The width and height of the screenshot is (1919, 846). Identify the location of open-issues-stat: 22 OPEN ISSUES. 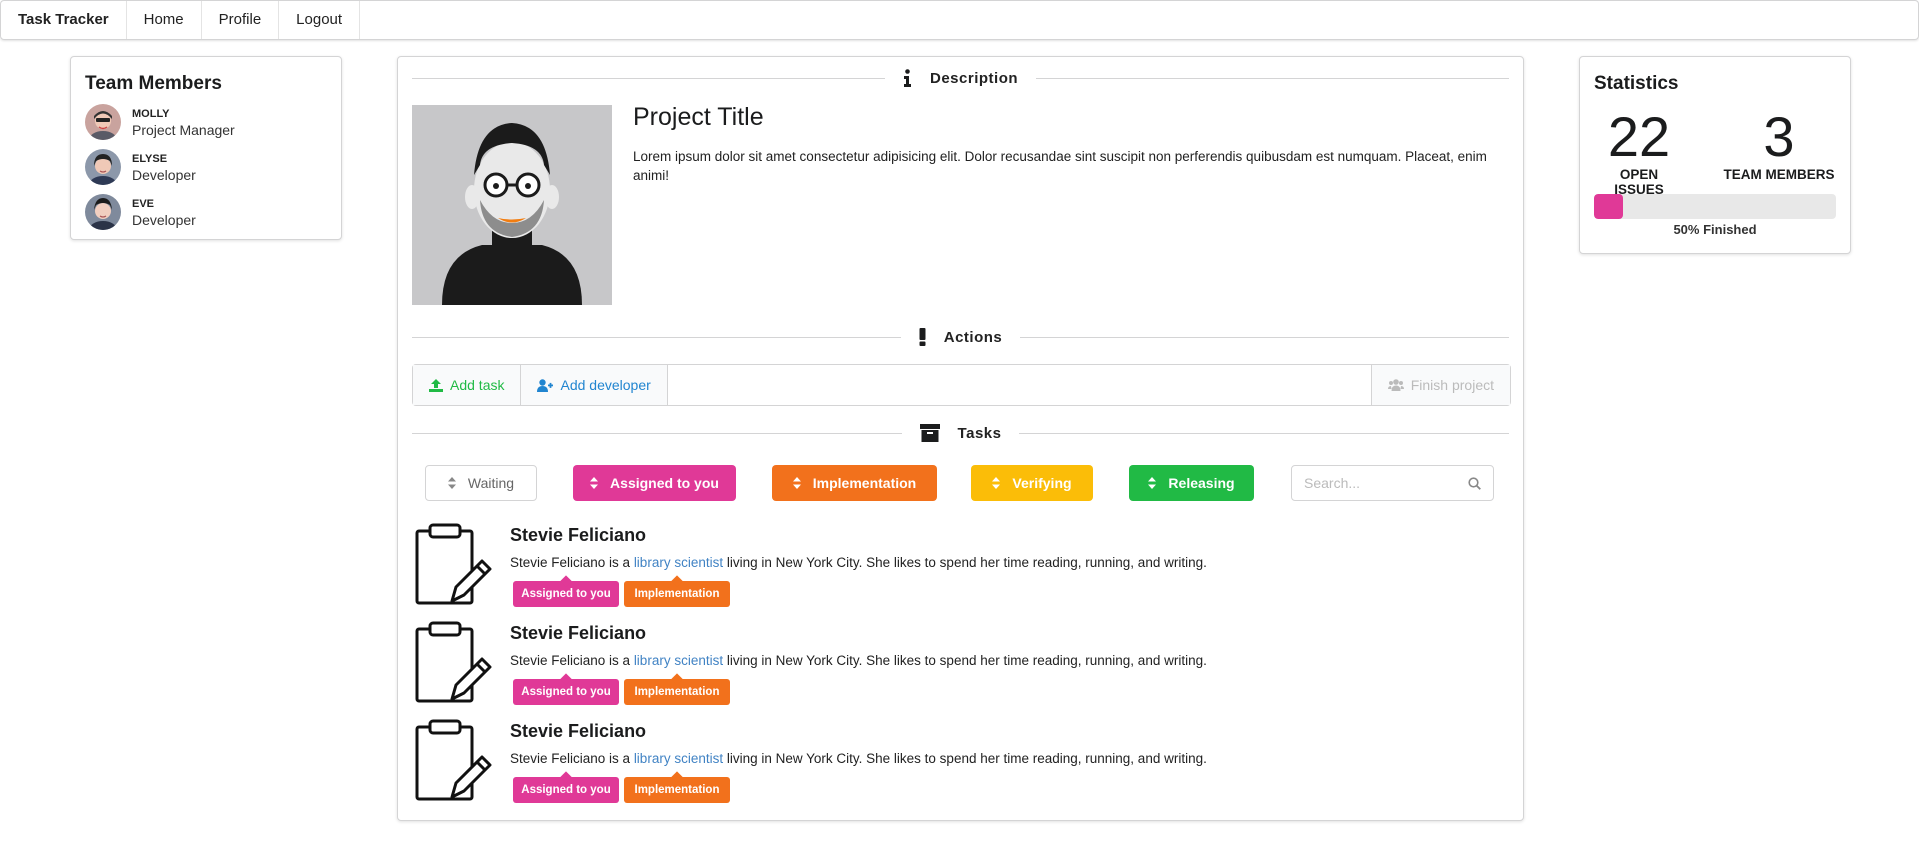
(1639, 151).